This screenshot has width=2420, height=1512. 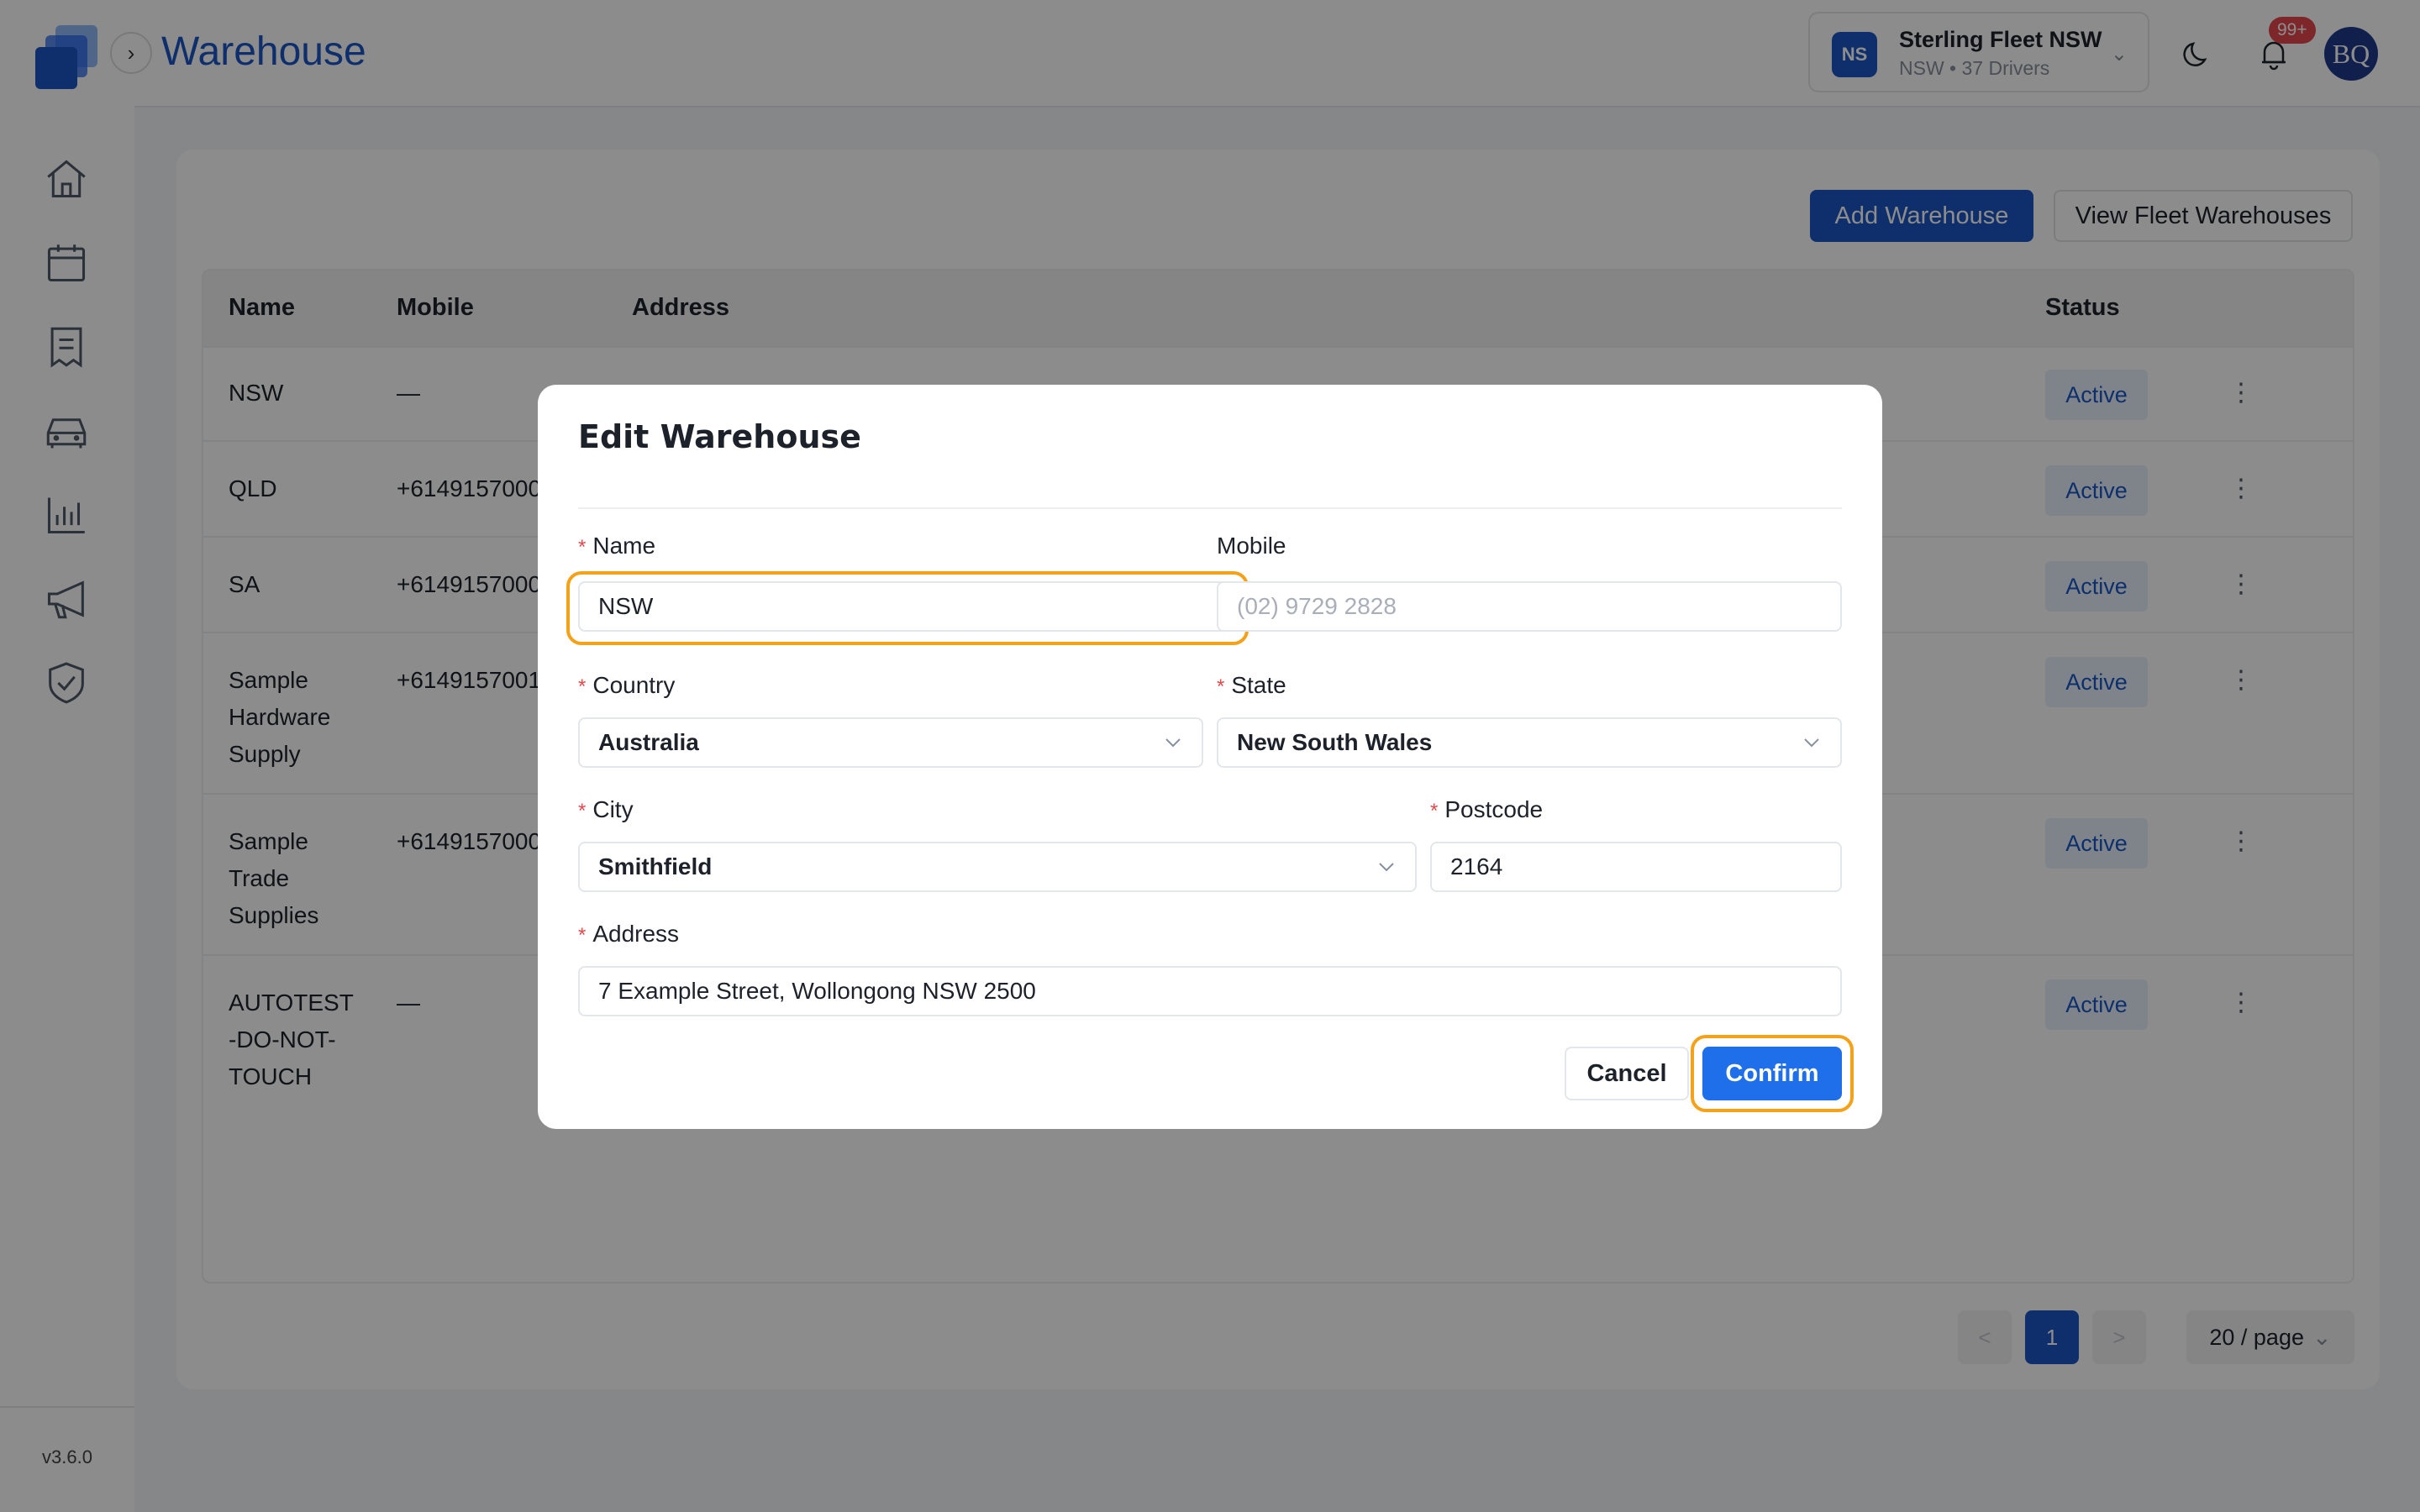 I want to click on city-value: Smithfield, so click(x=656, y=866).